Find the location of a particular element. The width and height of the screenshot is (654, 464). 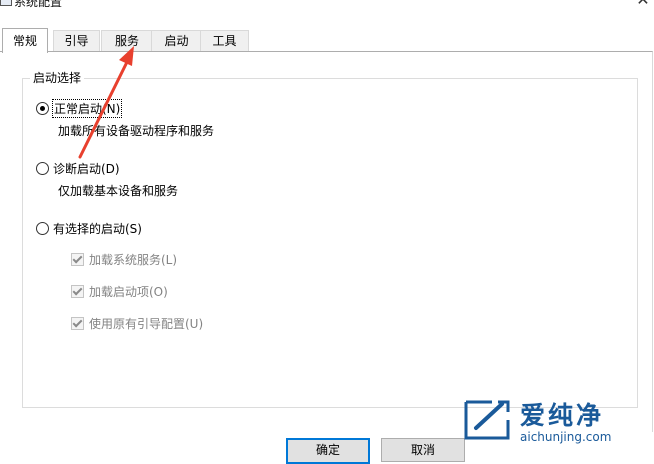

selective-startup-label: 有选择的启动(S) is located at coordinates (97, 228).